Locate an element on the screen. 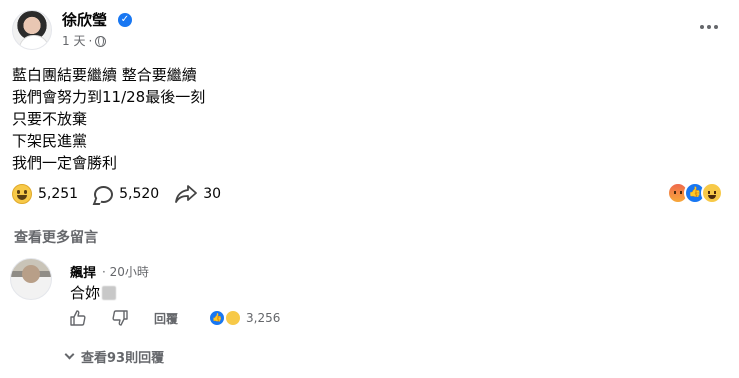 This screenshot has height=378, width=739. chevron-down-icon is located at coordinates (69, 354).